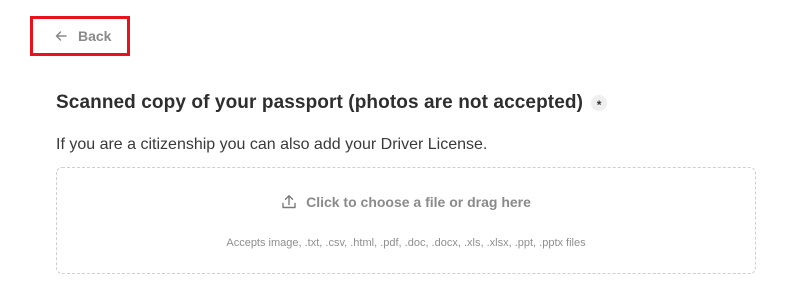  I want to click on dropzone-cta-label: Click to choose a file or drag here, so click(418, 202).